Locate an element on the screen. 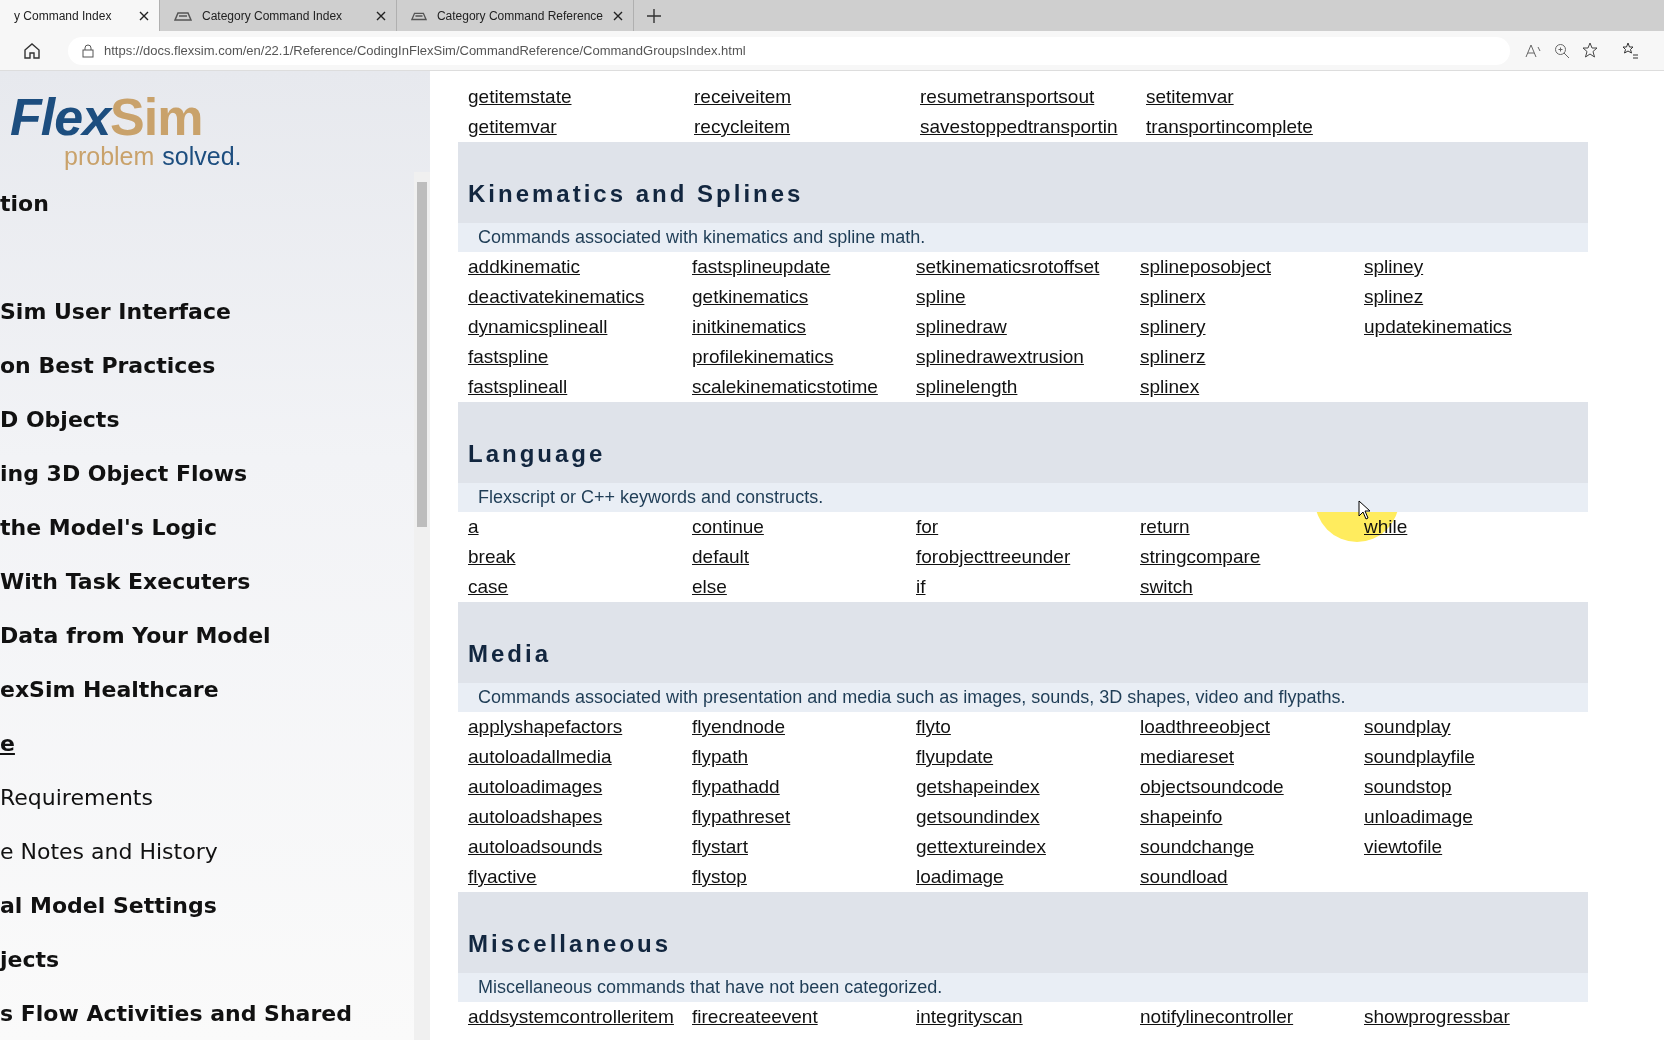  command-link: soundstop is located at coordinates (1408, 787).